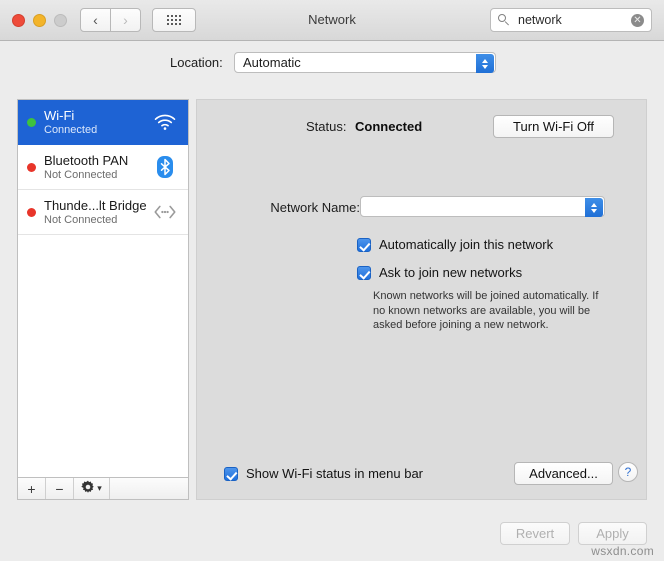 This screenshot has height=561, width=664. What do you see at coordinates (574, 20) in the screenshot?
I see `search-input: network` at bounding box center [574, 20].